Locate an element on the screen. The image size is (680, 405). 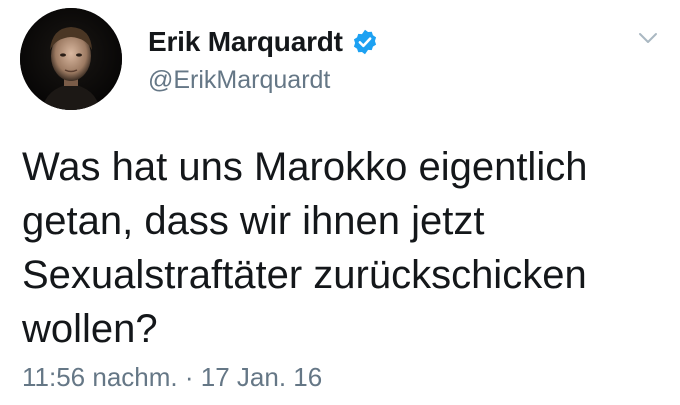
avatar-photo is located at coordinates (71, 59).